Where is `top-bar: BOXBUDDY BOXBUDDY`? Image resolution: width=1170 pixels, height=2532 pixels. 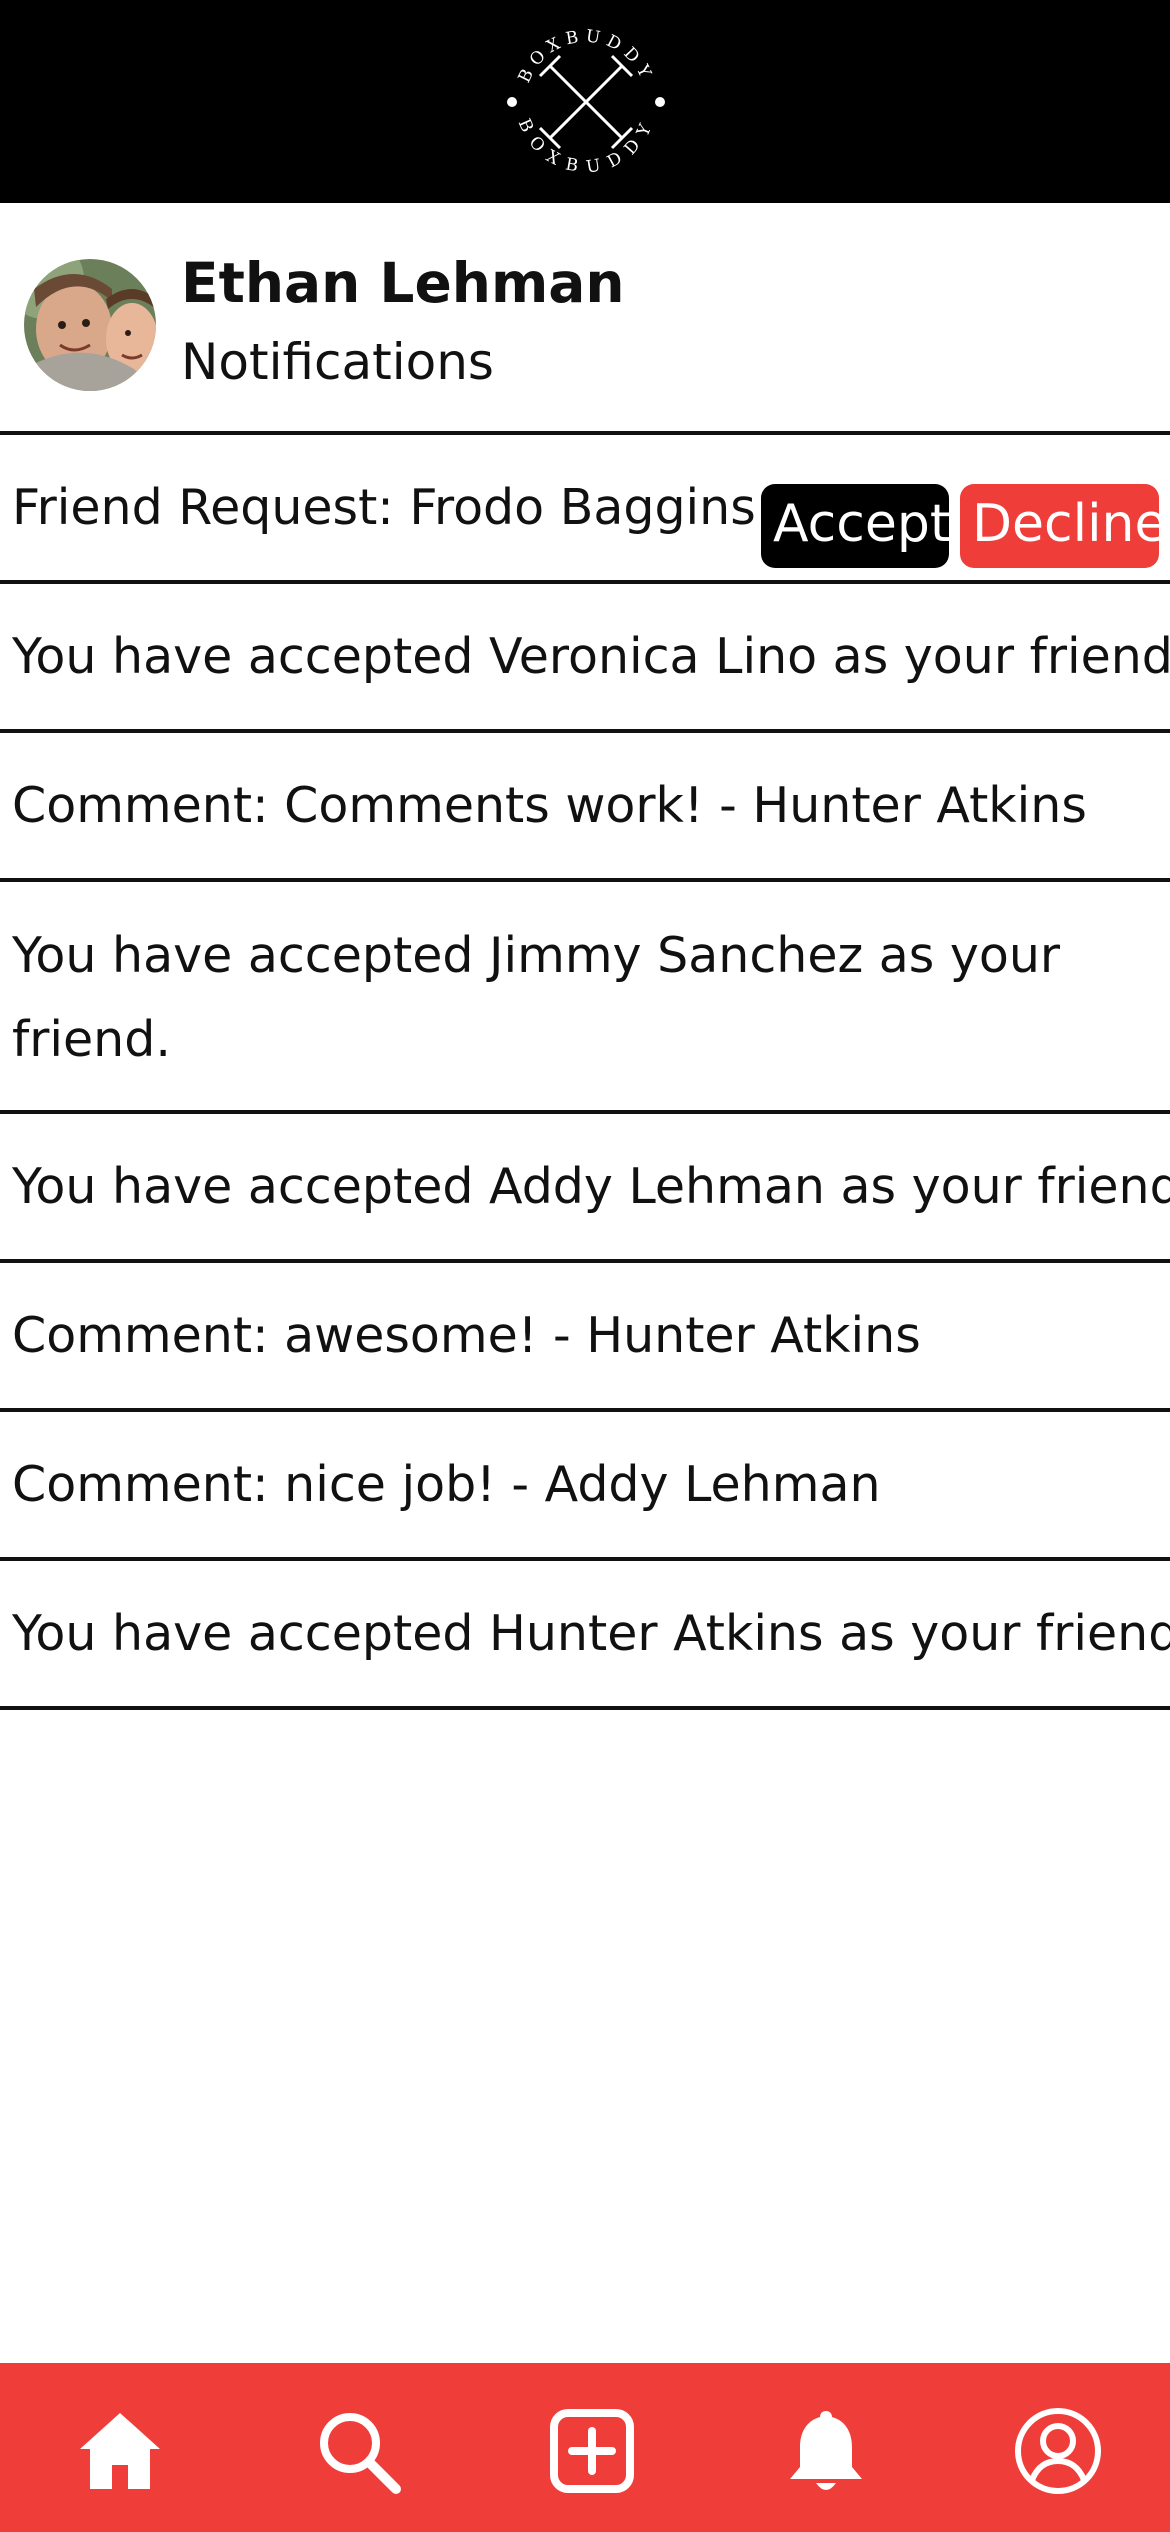
top-bar: BOXBUDDY BOXBUDDY is located at coordinates (585, 101).